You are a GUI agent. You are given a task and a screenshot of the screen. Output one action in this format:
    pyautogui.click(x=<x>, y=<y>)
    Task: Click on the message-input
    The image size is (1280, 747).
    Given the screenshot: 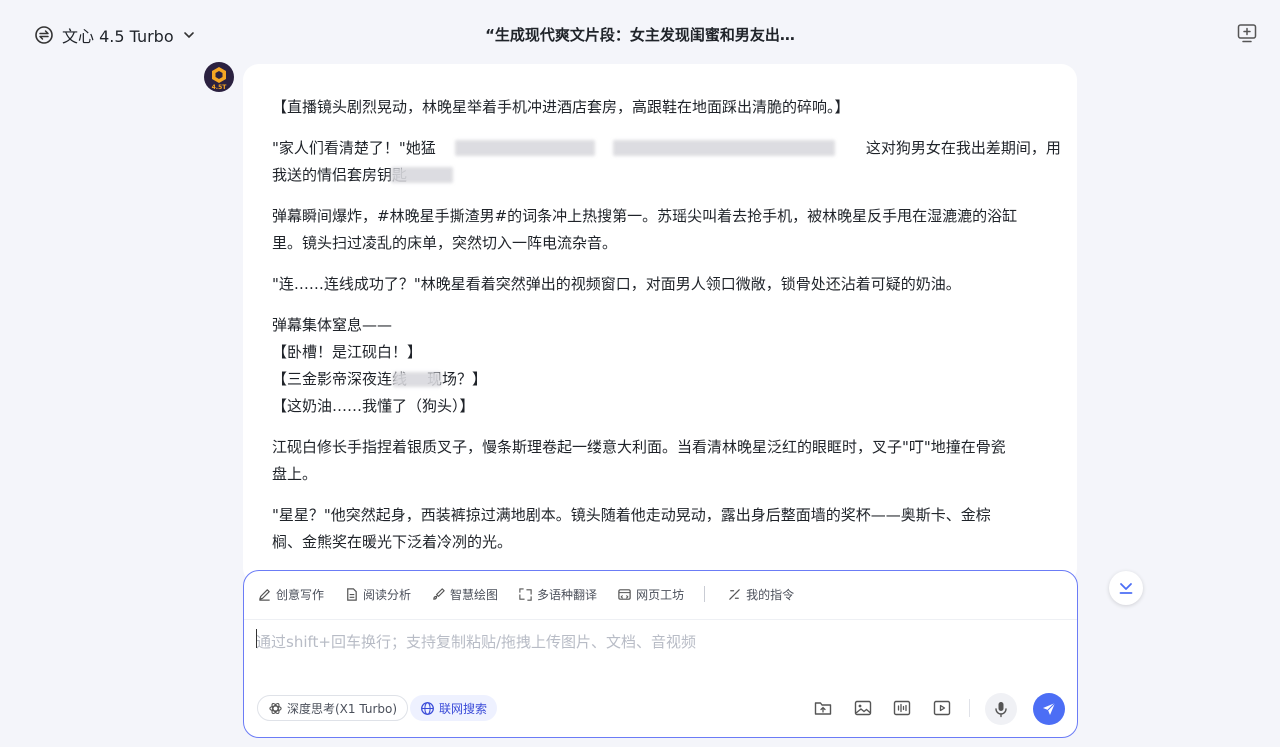 What is the action you would take?
    pyautogui.click(x=656, y=642)
    